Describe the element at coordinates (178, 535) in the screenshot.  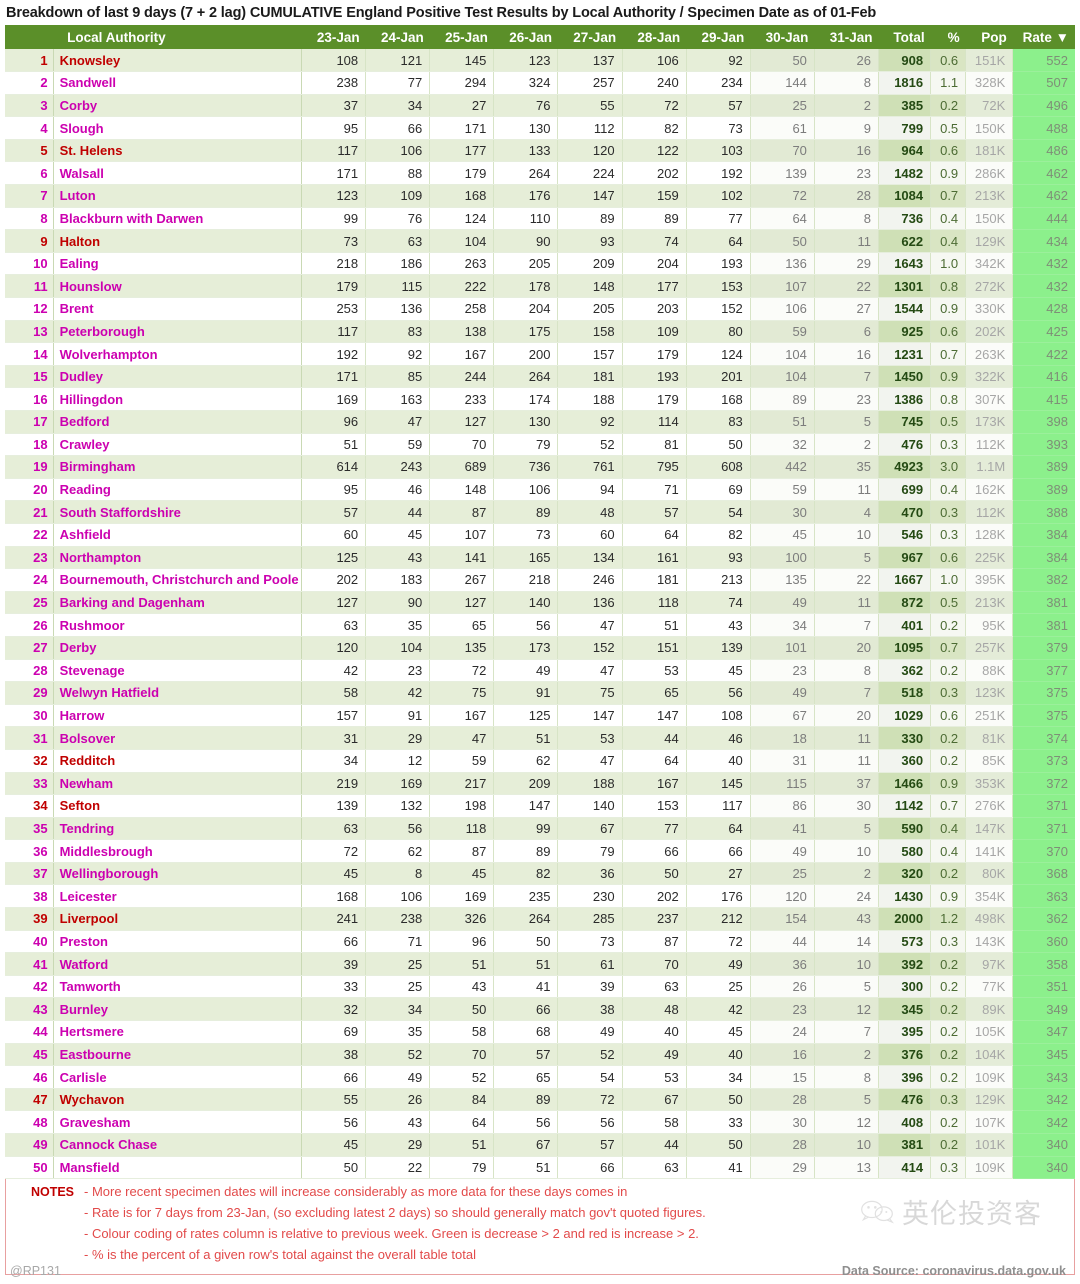
I see `row-local-authority: Ashfield` at that location.